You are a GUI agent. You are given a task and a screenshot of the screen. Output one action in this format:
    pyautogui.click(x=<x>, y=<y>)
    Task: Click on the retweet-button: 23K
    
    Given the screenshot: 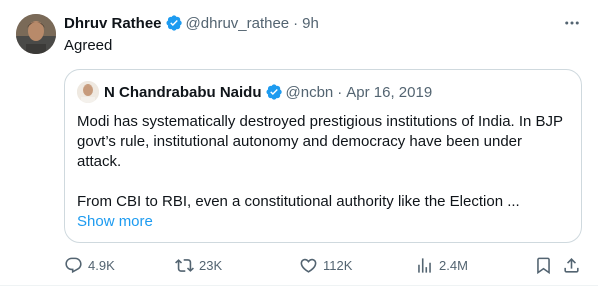 What is the action you would take?
    pyautogui.click(x=198, y=265)
    